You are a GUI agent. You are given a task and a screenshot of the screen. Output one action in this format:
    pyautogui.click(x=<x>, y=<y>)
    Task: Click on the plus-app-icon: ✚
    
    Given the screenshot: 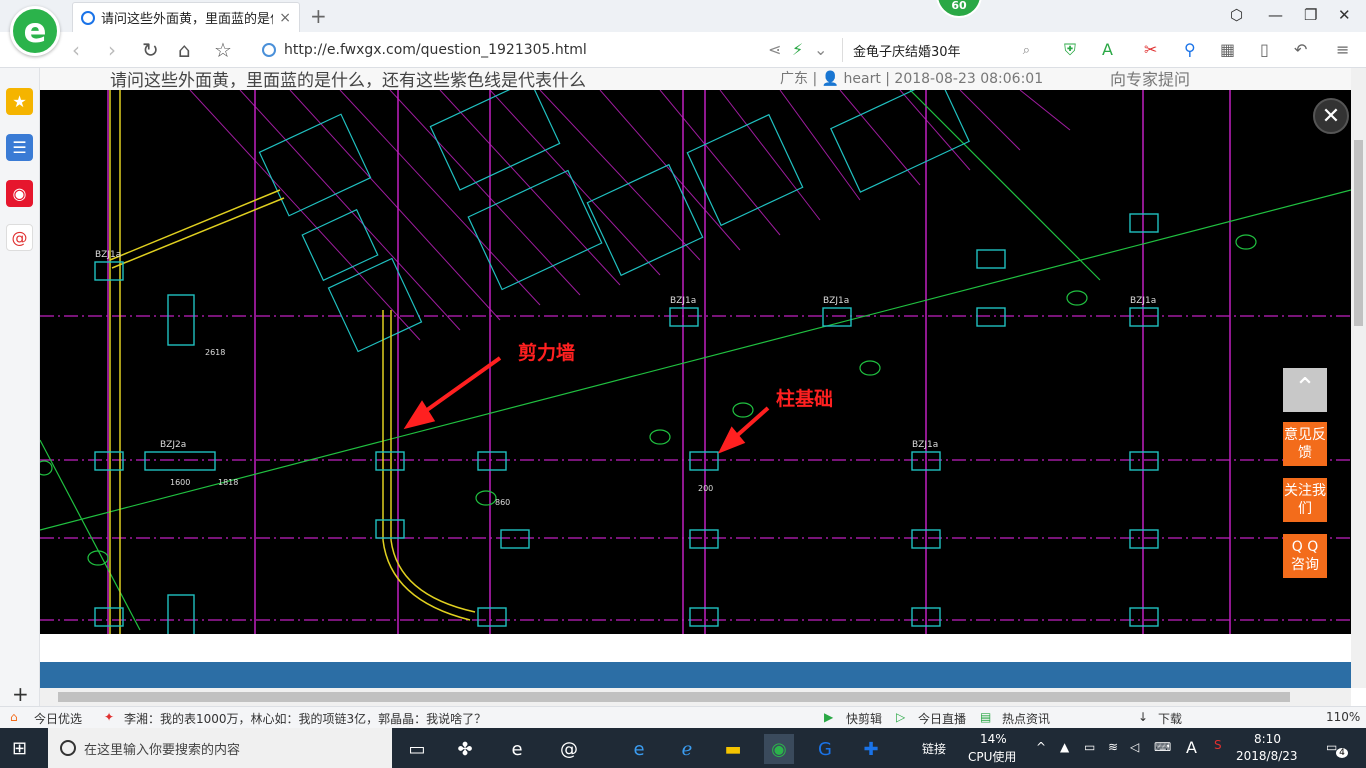 What is the action you would take?
    pyautogui.click(x=871, y=749)
    